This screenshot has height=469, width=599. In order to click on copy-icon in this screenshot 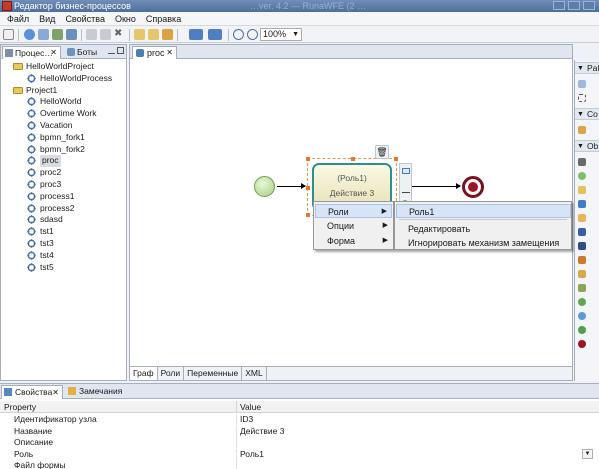, I will do `click(167, 34)`.